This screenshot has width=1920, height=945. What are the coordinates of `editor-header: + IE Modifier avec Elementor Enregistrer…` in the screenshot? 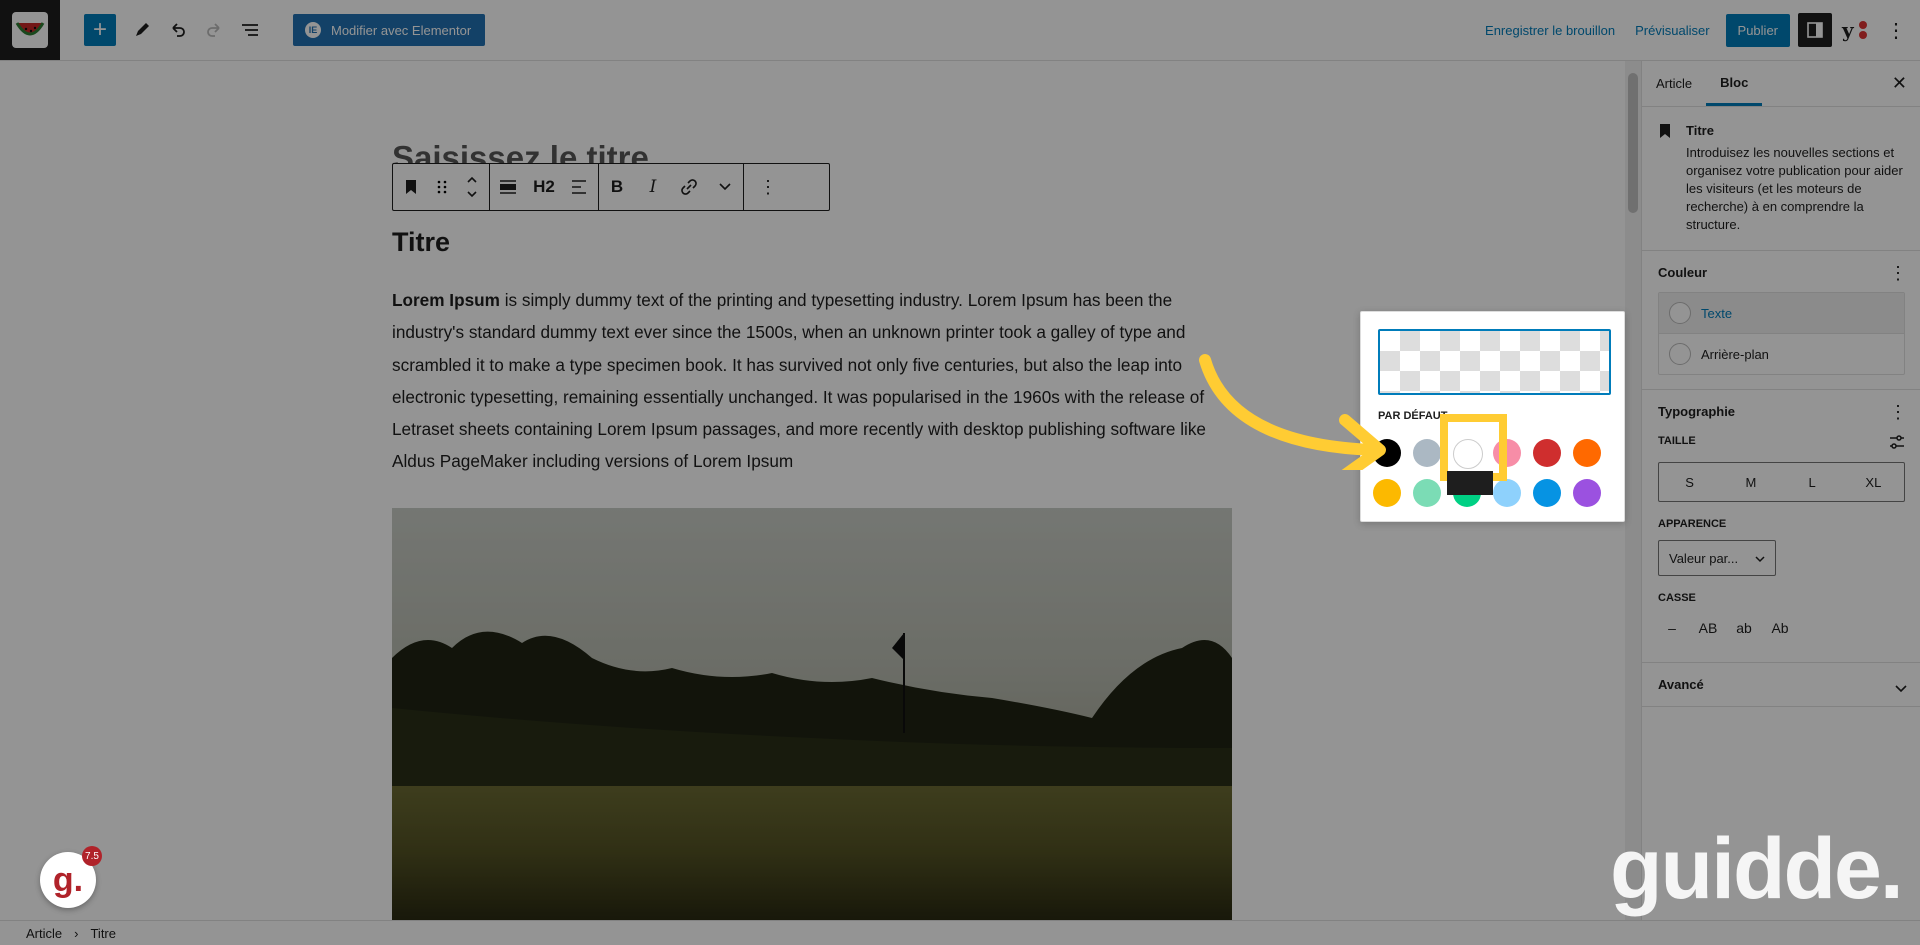 It's located at (960, 30).